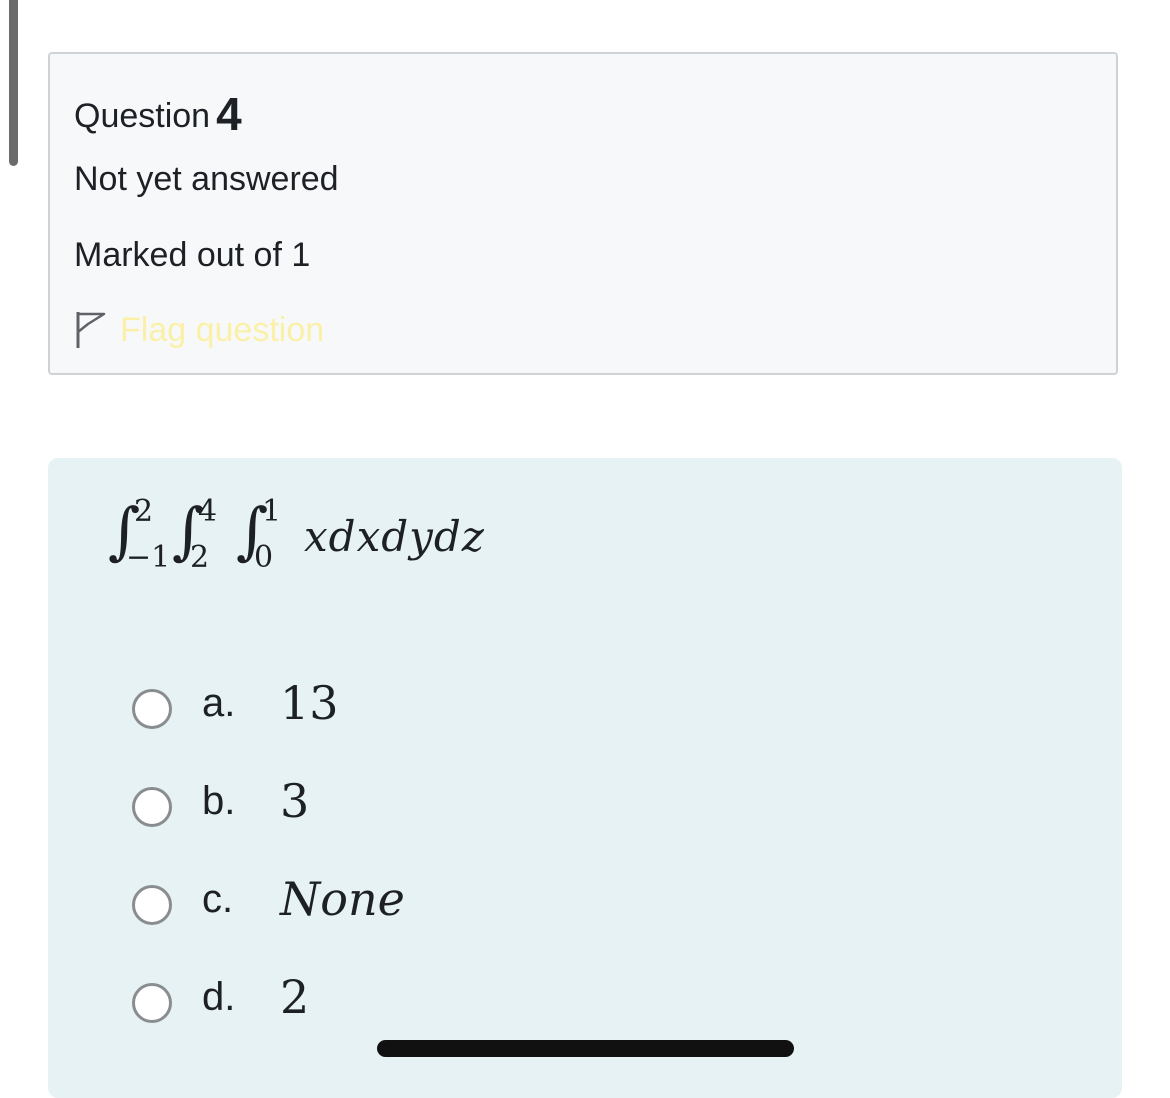 Image resolution: width=1170 pixels, height=1098 pixels. I want to click on question-status: Not yet answered, so click(206, 179).